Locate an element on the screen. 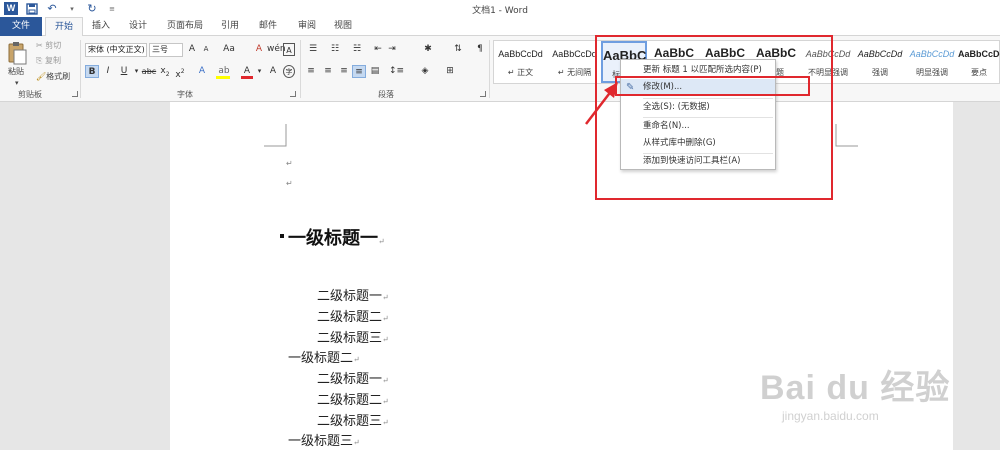 This screenshot has height=450, width=1000. heading-level-1: 一级标题一↵ is located at coordinates (336, 237).